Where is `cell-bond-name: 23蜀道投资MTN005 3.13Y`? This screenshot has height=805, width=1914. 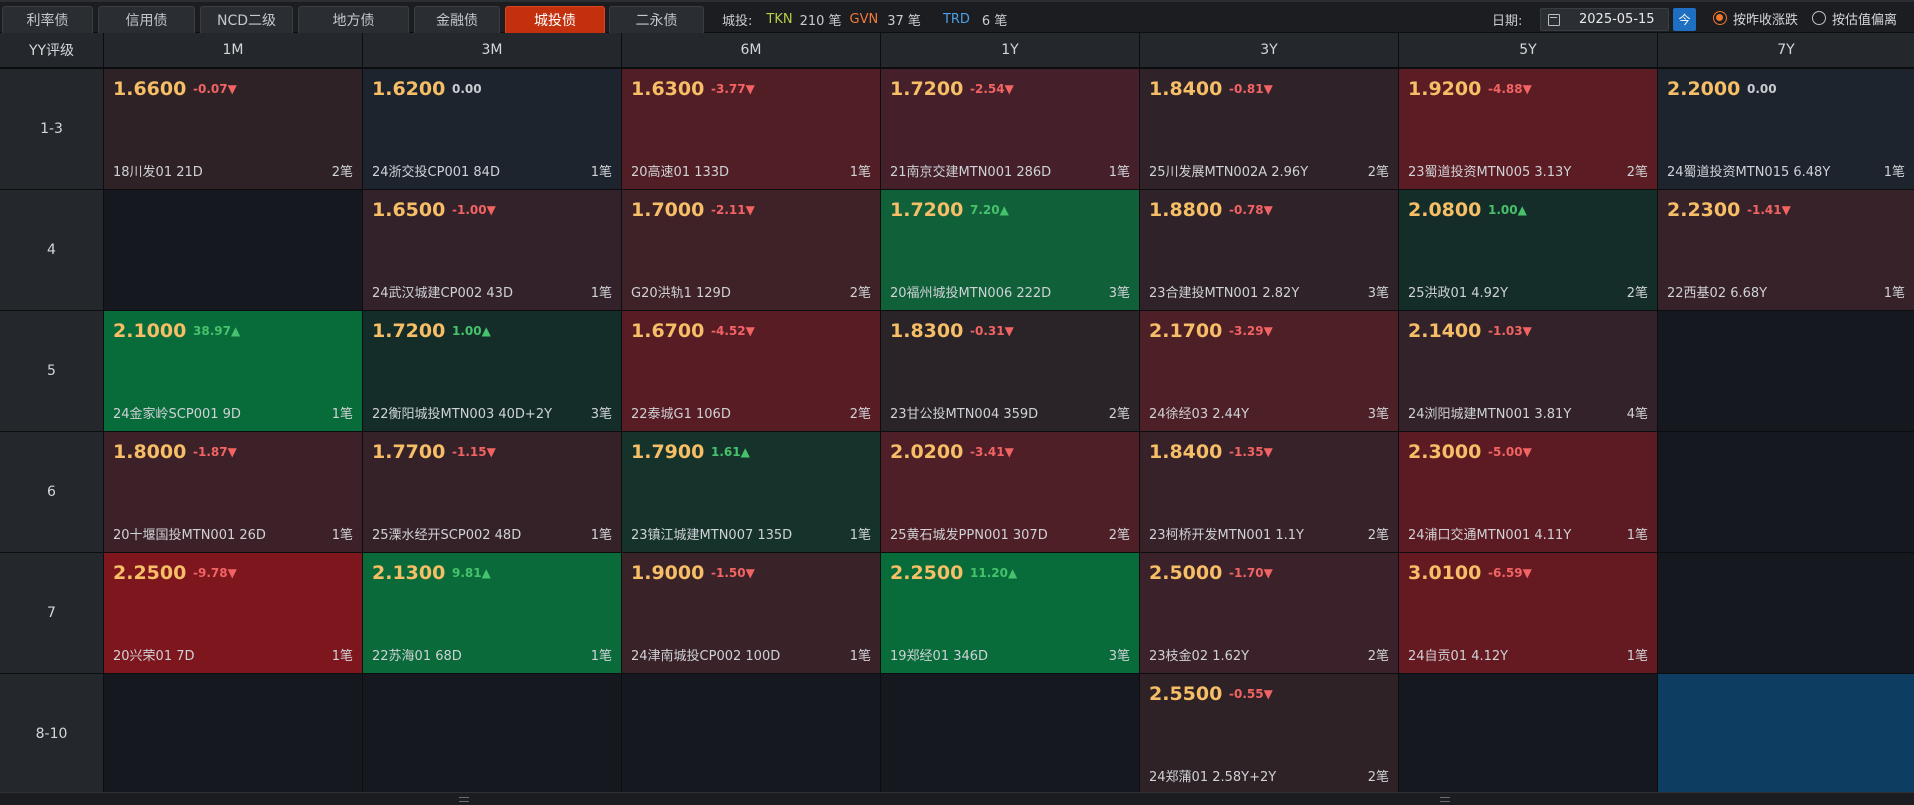 cell-bond-name: 23蜀道投资MTN005 3.13Y is located at coordinates (1490, 172).